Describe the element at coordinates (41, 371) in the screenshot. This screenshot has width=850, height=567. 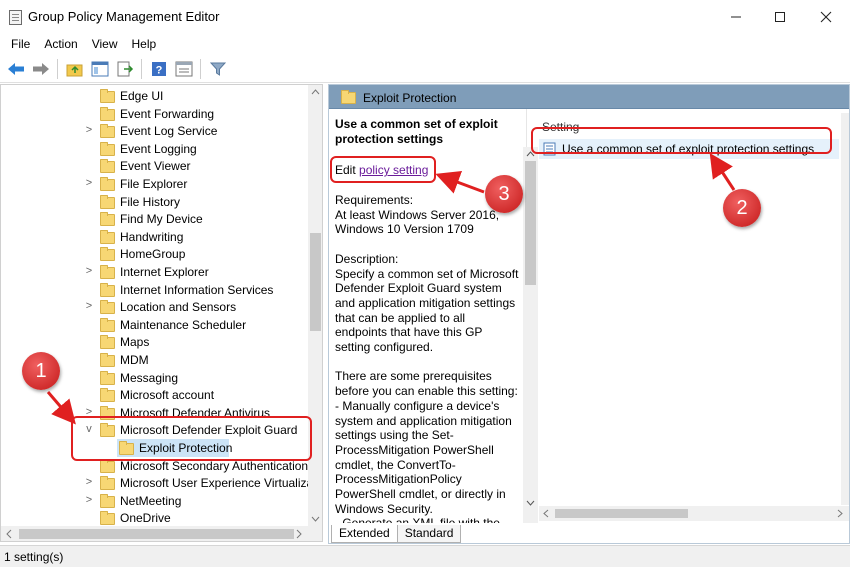
I see `callout-badge-1: 1` at that location.